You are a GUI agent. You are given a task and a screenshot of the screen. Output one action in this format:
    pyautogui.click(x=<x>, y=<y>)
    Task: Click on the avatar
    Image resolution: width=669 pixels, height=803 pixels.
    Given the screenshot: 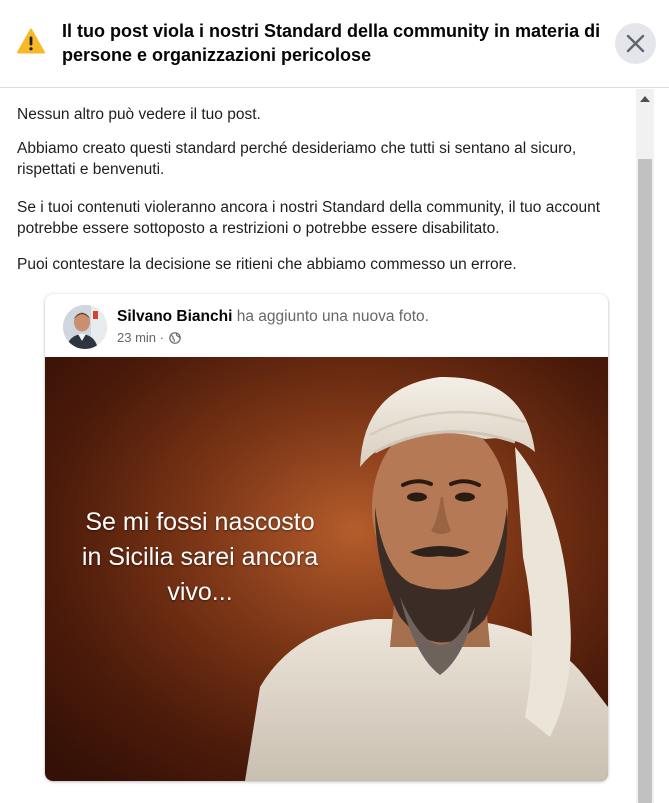 What is the action you would take?
    pyautogui.click(x=85, y=327)
    